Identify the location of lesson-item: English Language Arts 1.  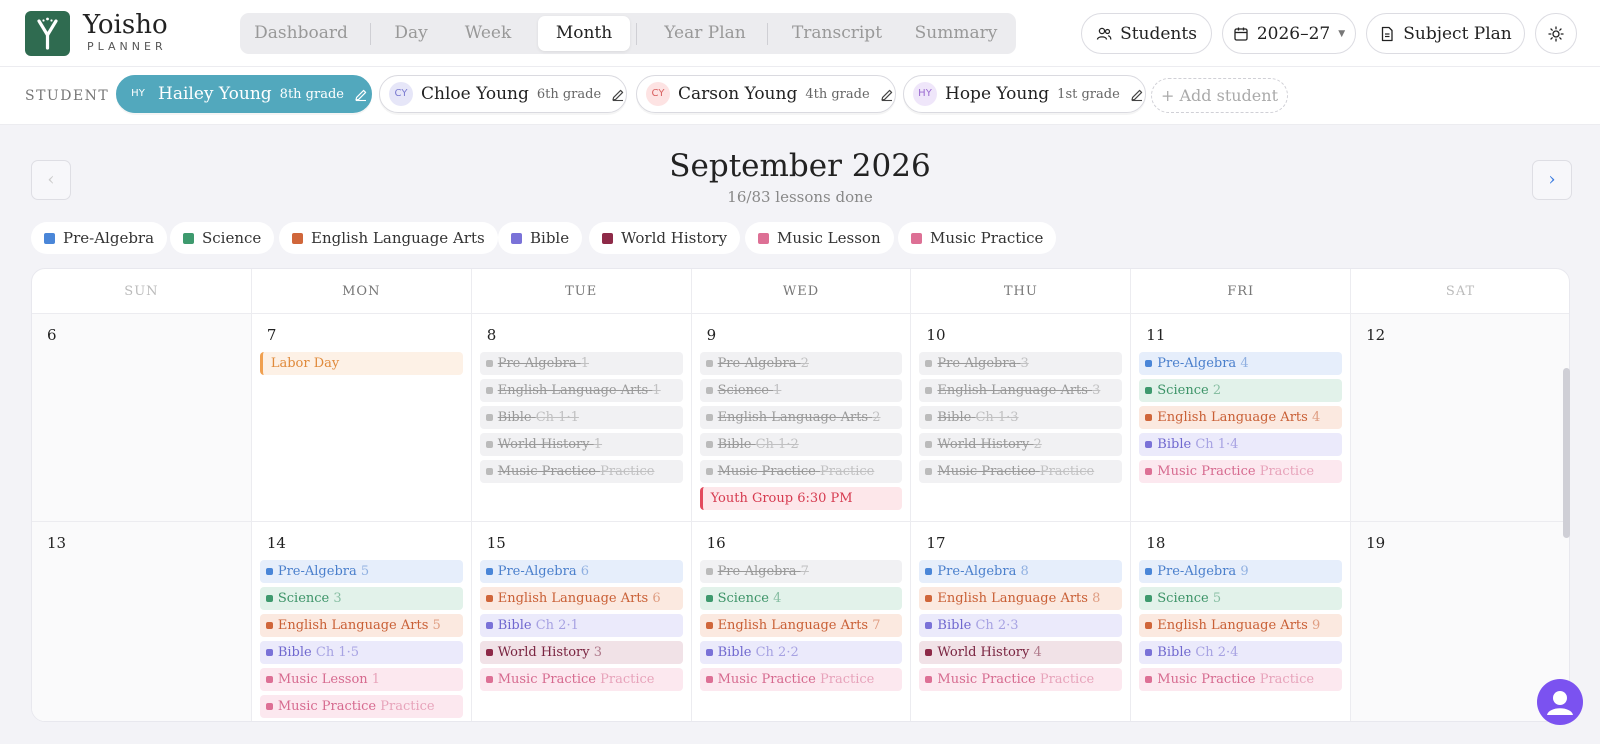
(581, 390).